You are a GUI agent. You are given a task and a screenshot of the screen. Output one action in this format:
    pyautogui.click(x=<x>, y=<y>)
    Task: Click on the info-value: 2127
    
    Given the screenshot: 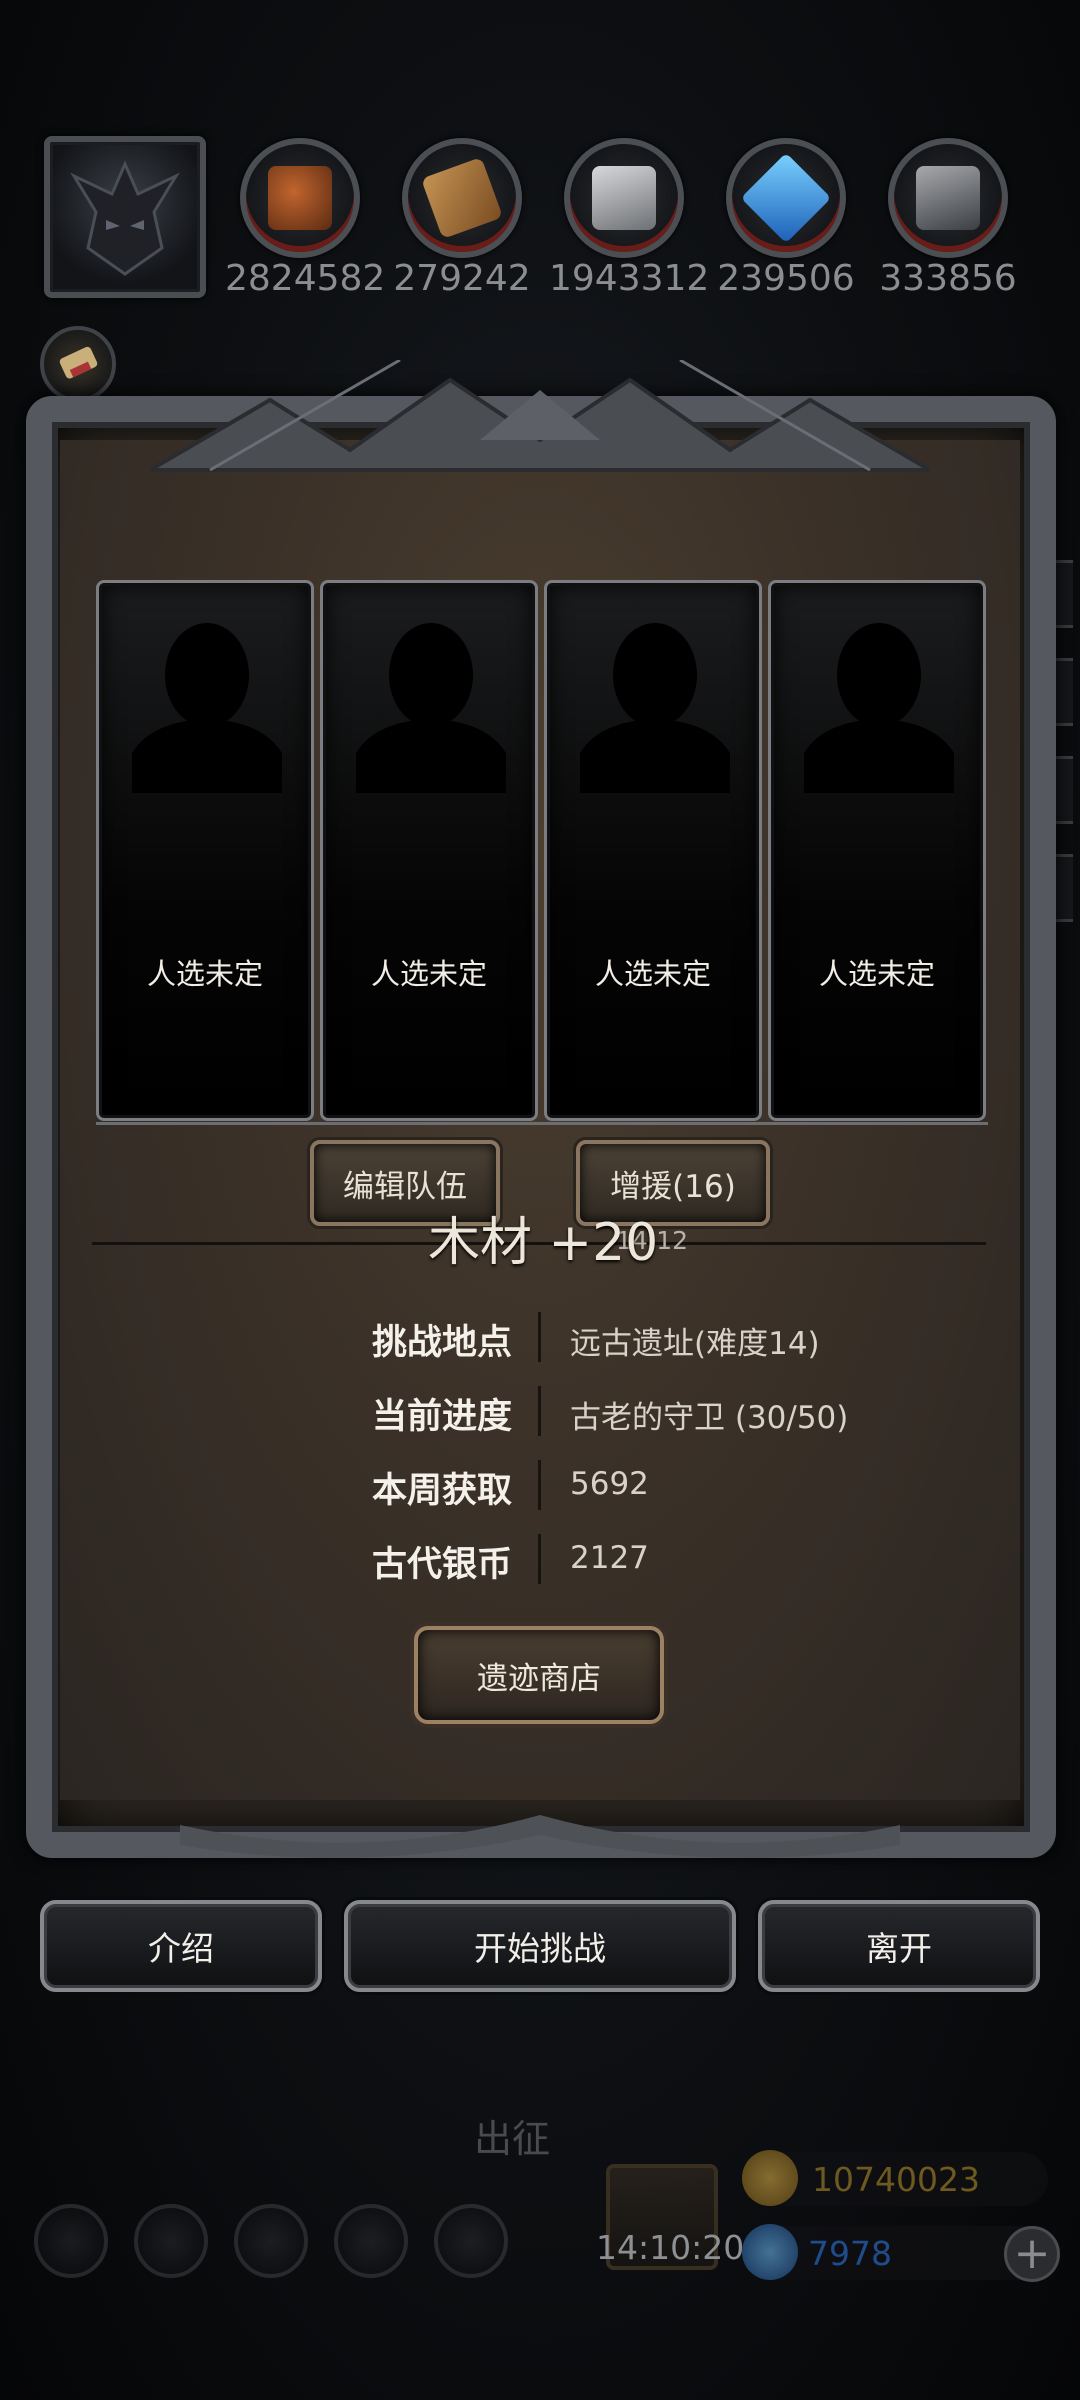 What is the action you would take?
    pyautogui.click(x=609, y=1558)
    